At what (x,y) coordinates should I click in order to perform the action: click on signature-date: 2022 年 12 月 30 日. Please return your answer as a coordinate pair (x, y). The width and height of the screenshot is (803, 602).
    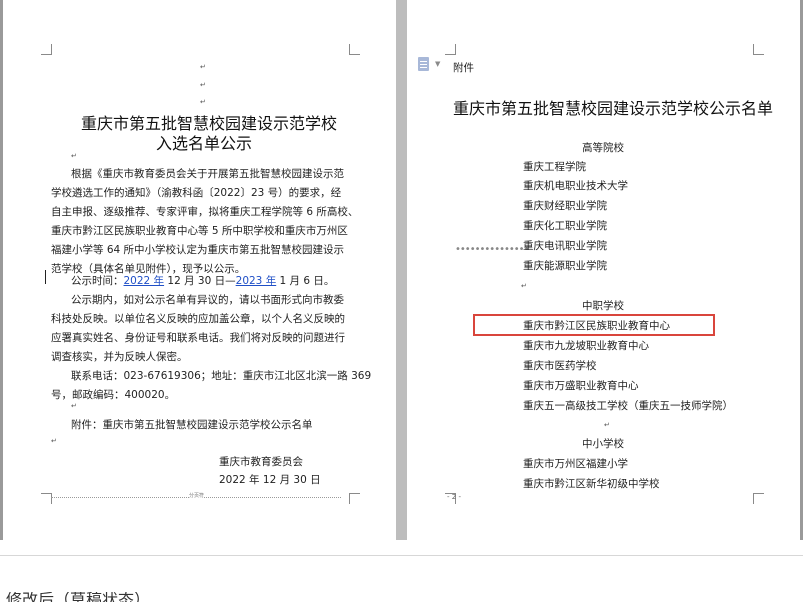
    Looking at the image, I should click on (270, 480).